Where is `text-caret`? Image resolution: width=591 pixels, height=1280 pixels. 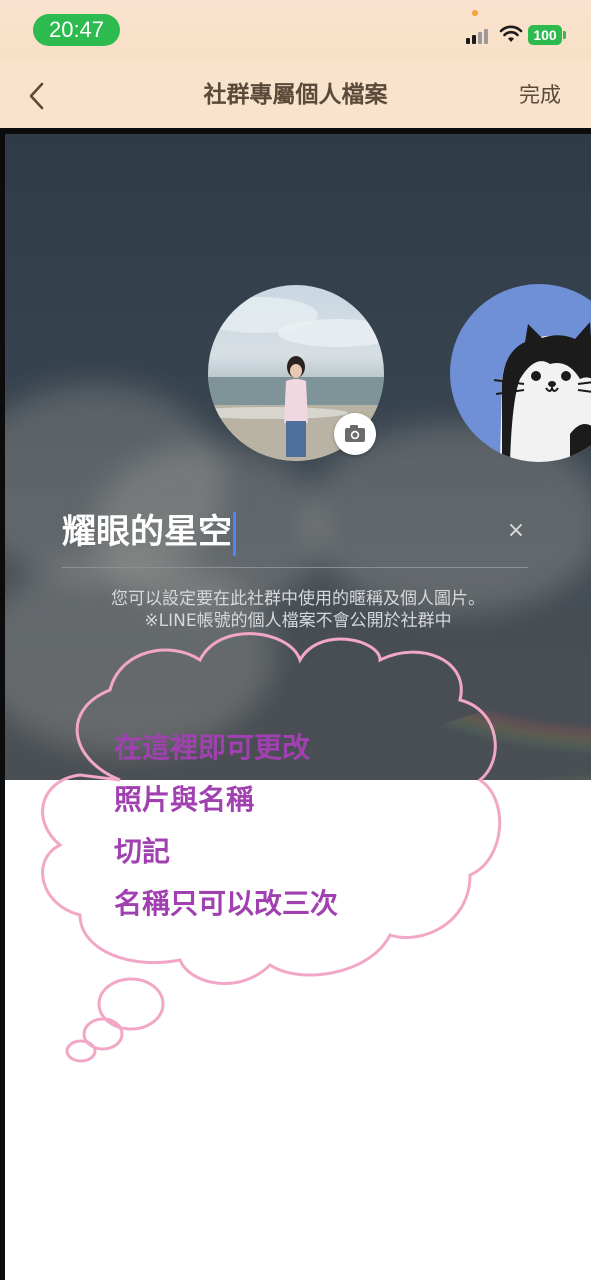 text-caret is located at coordinates (234, 533).